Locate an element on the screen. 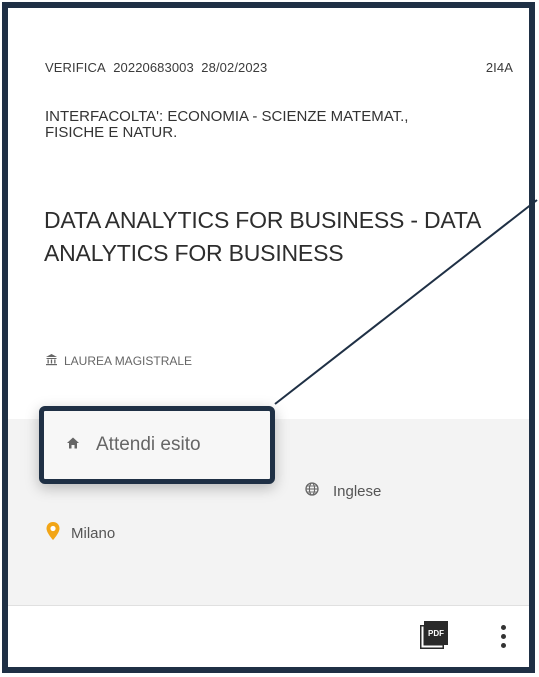  course-code: 2I4A is located at coordinates (499, 67).